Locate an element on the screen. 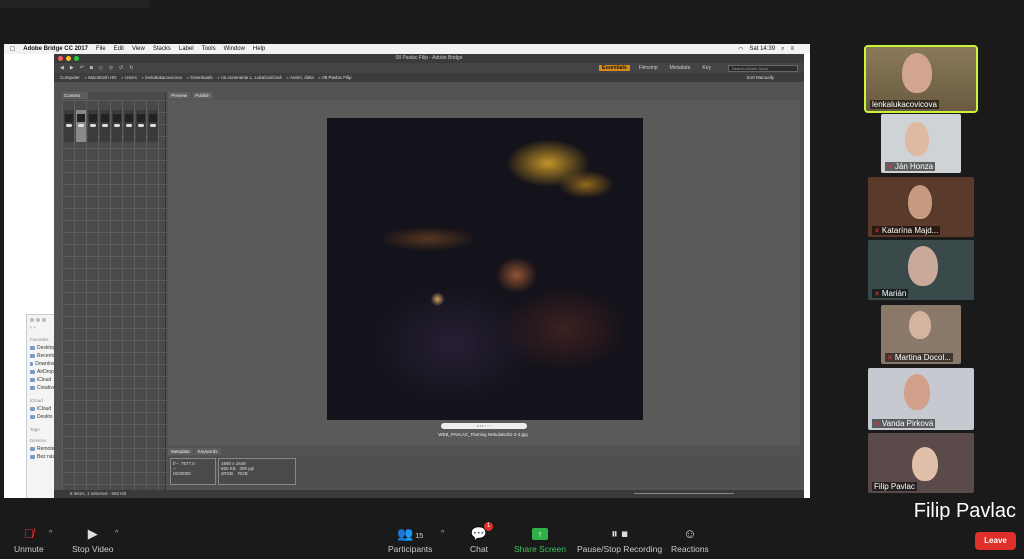 This screenshot has height=559, width=1024. tab-metadata: Metadata is located at coordinates (180, 451).